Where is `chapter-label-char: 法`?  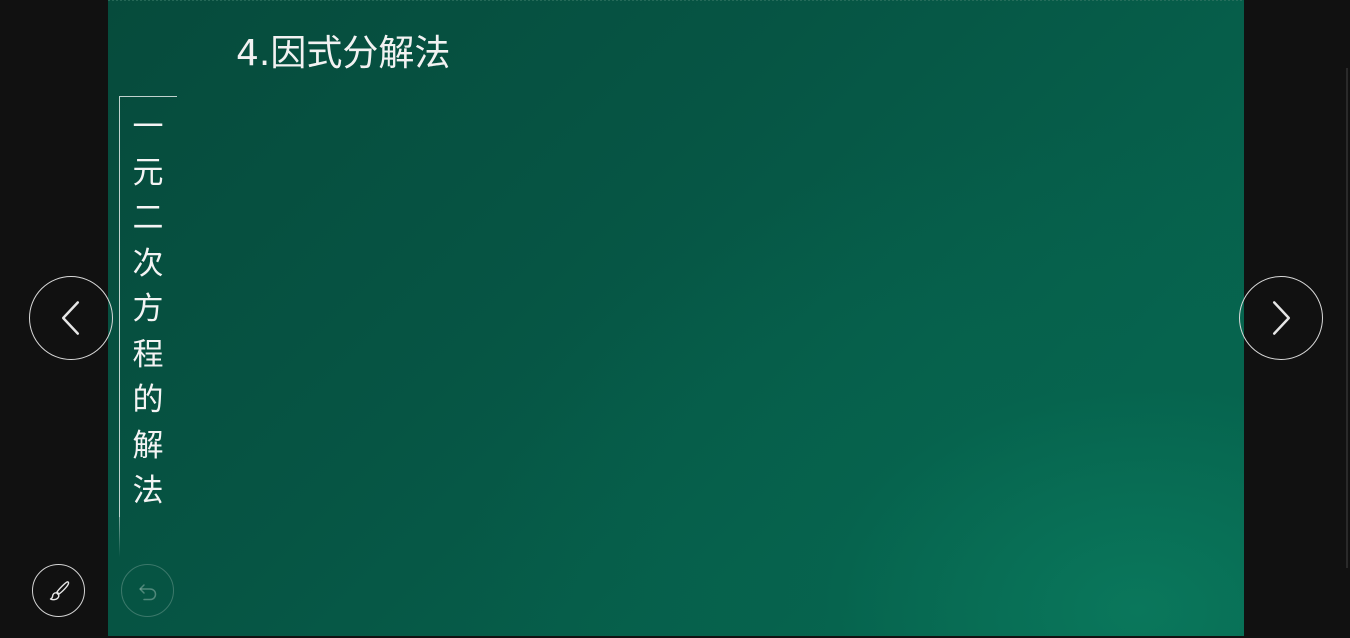
chapter-label-char: 法 is located at coordinates (148, 491).